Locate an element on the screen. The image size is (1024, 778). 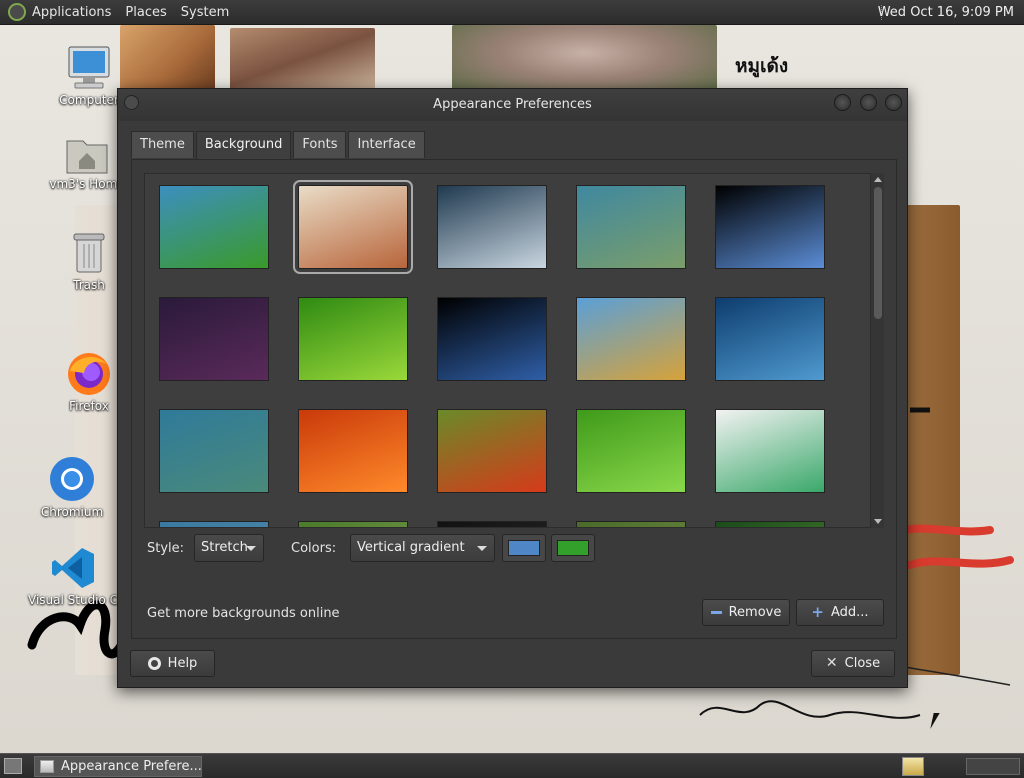
home-folder-icon is located at coordinates (87, 157).